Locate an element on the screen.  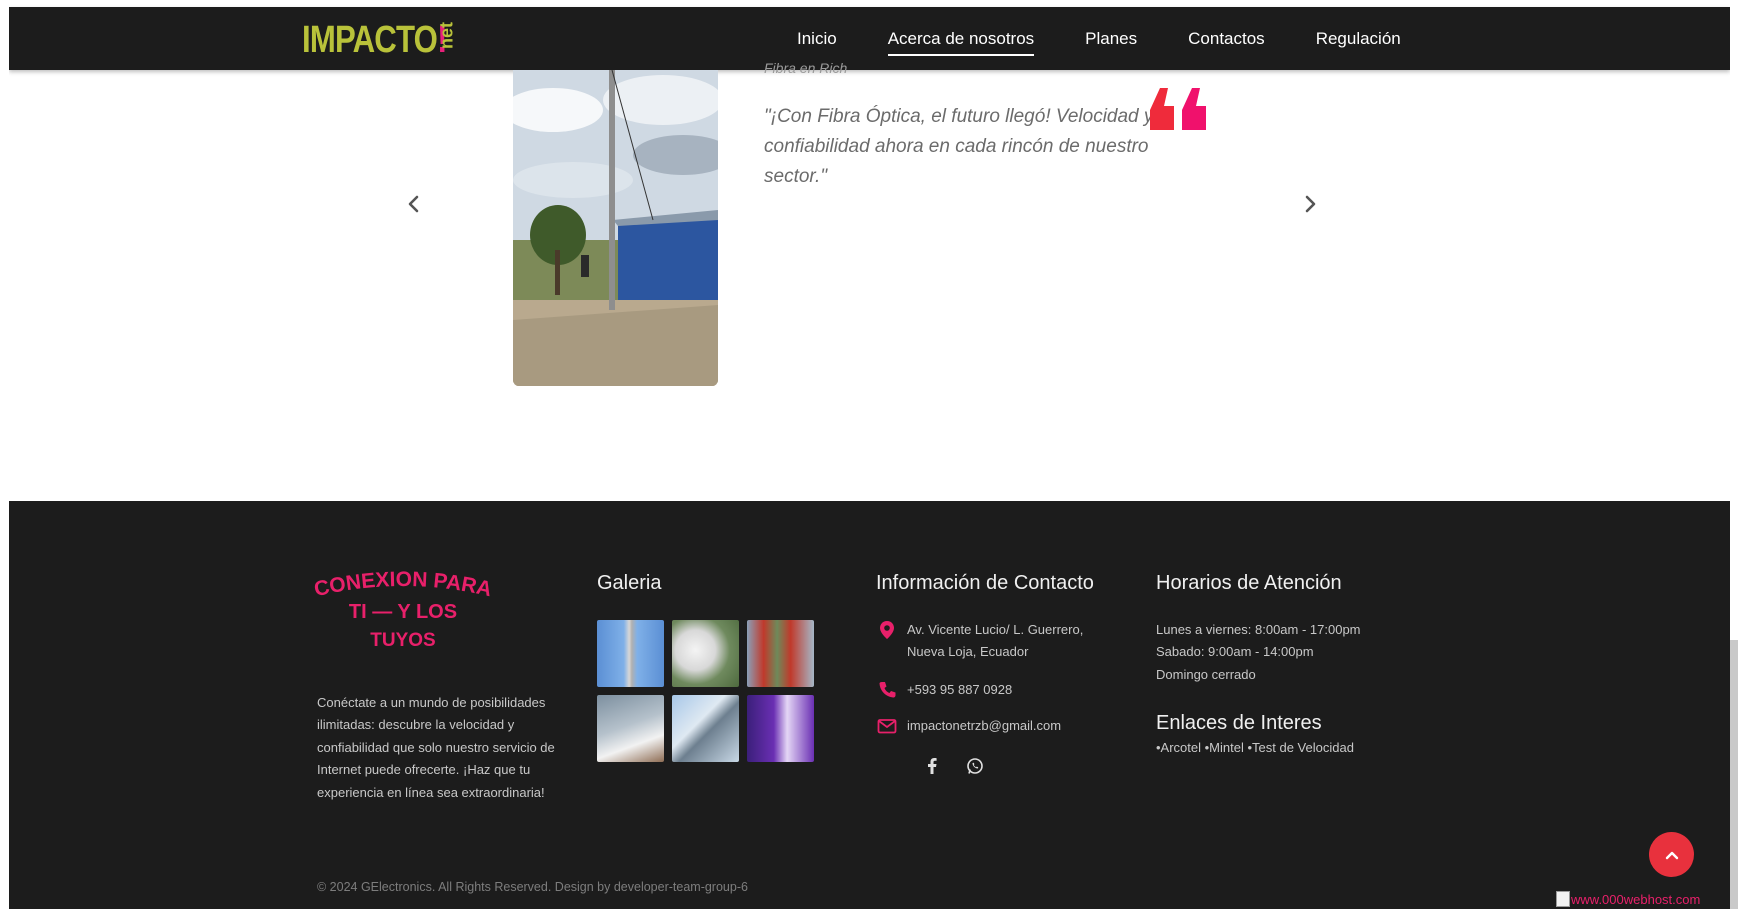
left-gutter is located at coordinates (4, 454).